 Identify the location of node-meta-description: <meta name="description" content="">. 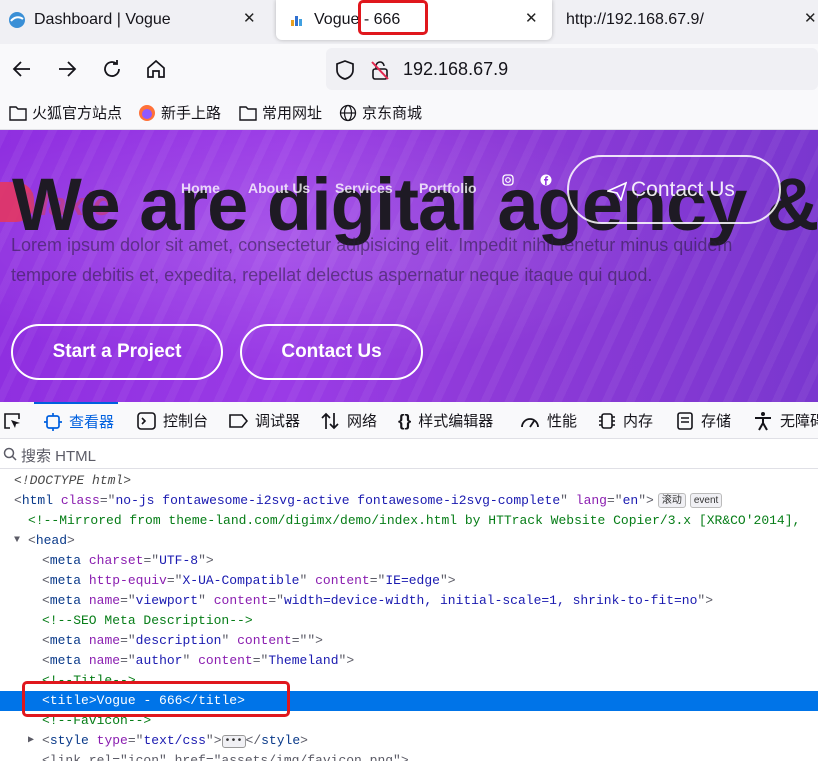
(409, 641).